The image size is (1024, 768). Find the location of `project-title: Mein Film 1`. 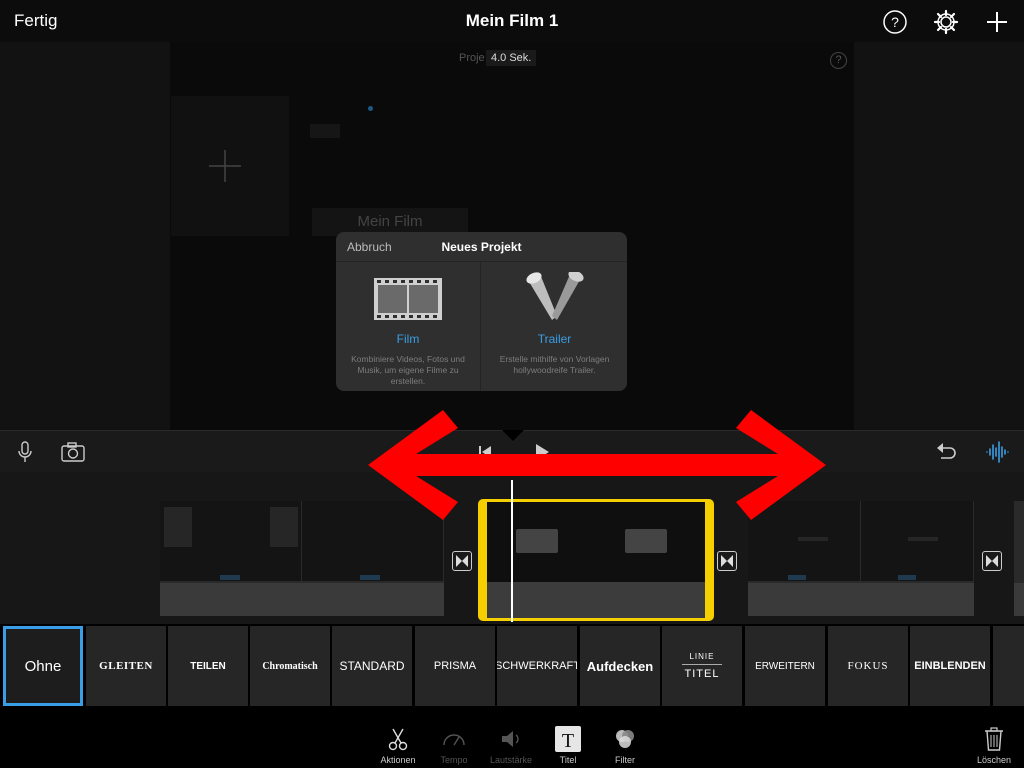

project-title: Mein Film 1 is located at coordinates (512, 20).